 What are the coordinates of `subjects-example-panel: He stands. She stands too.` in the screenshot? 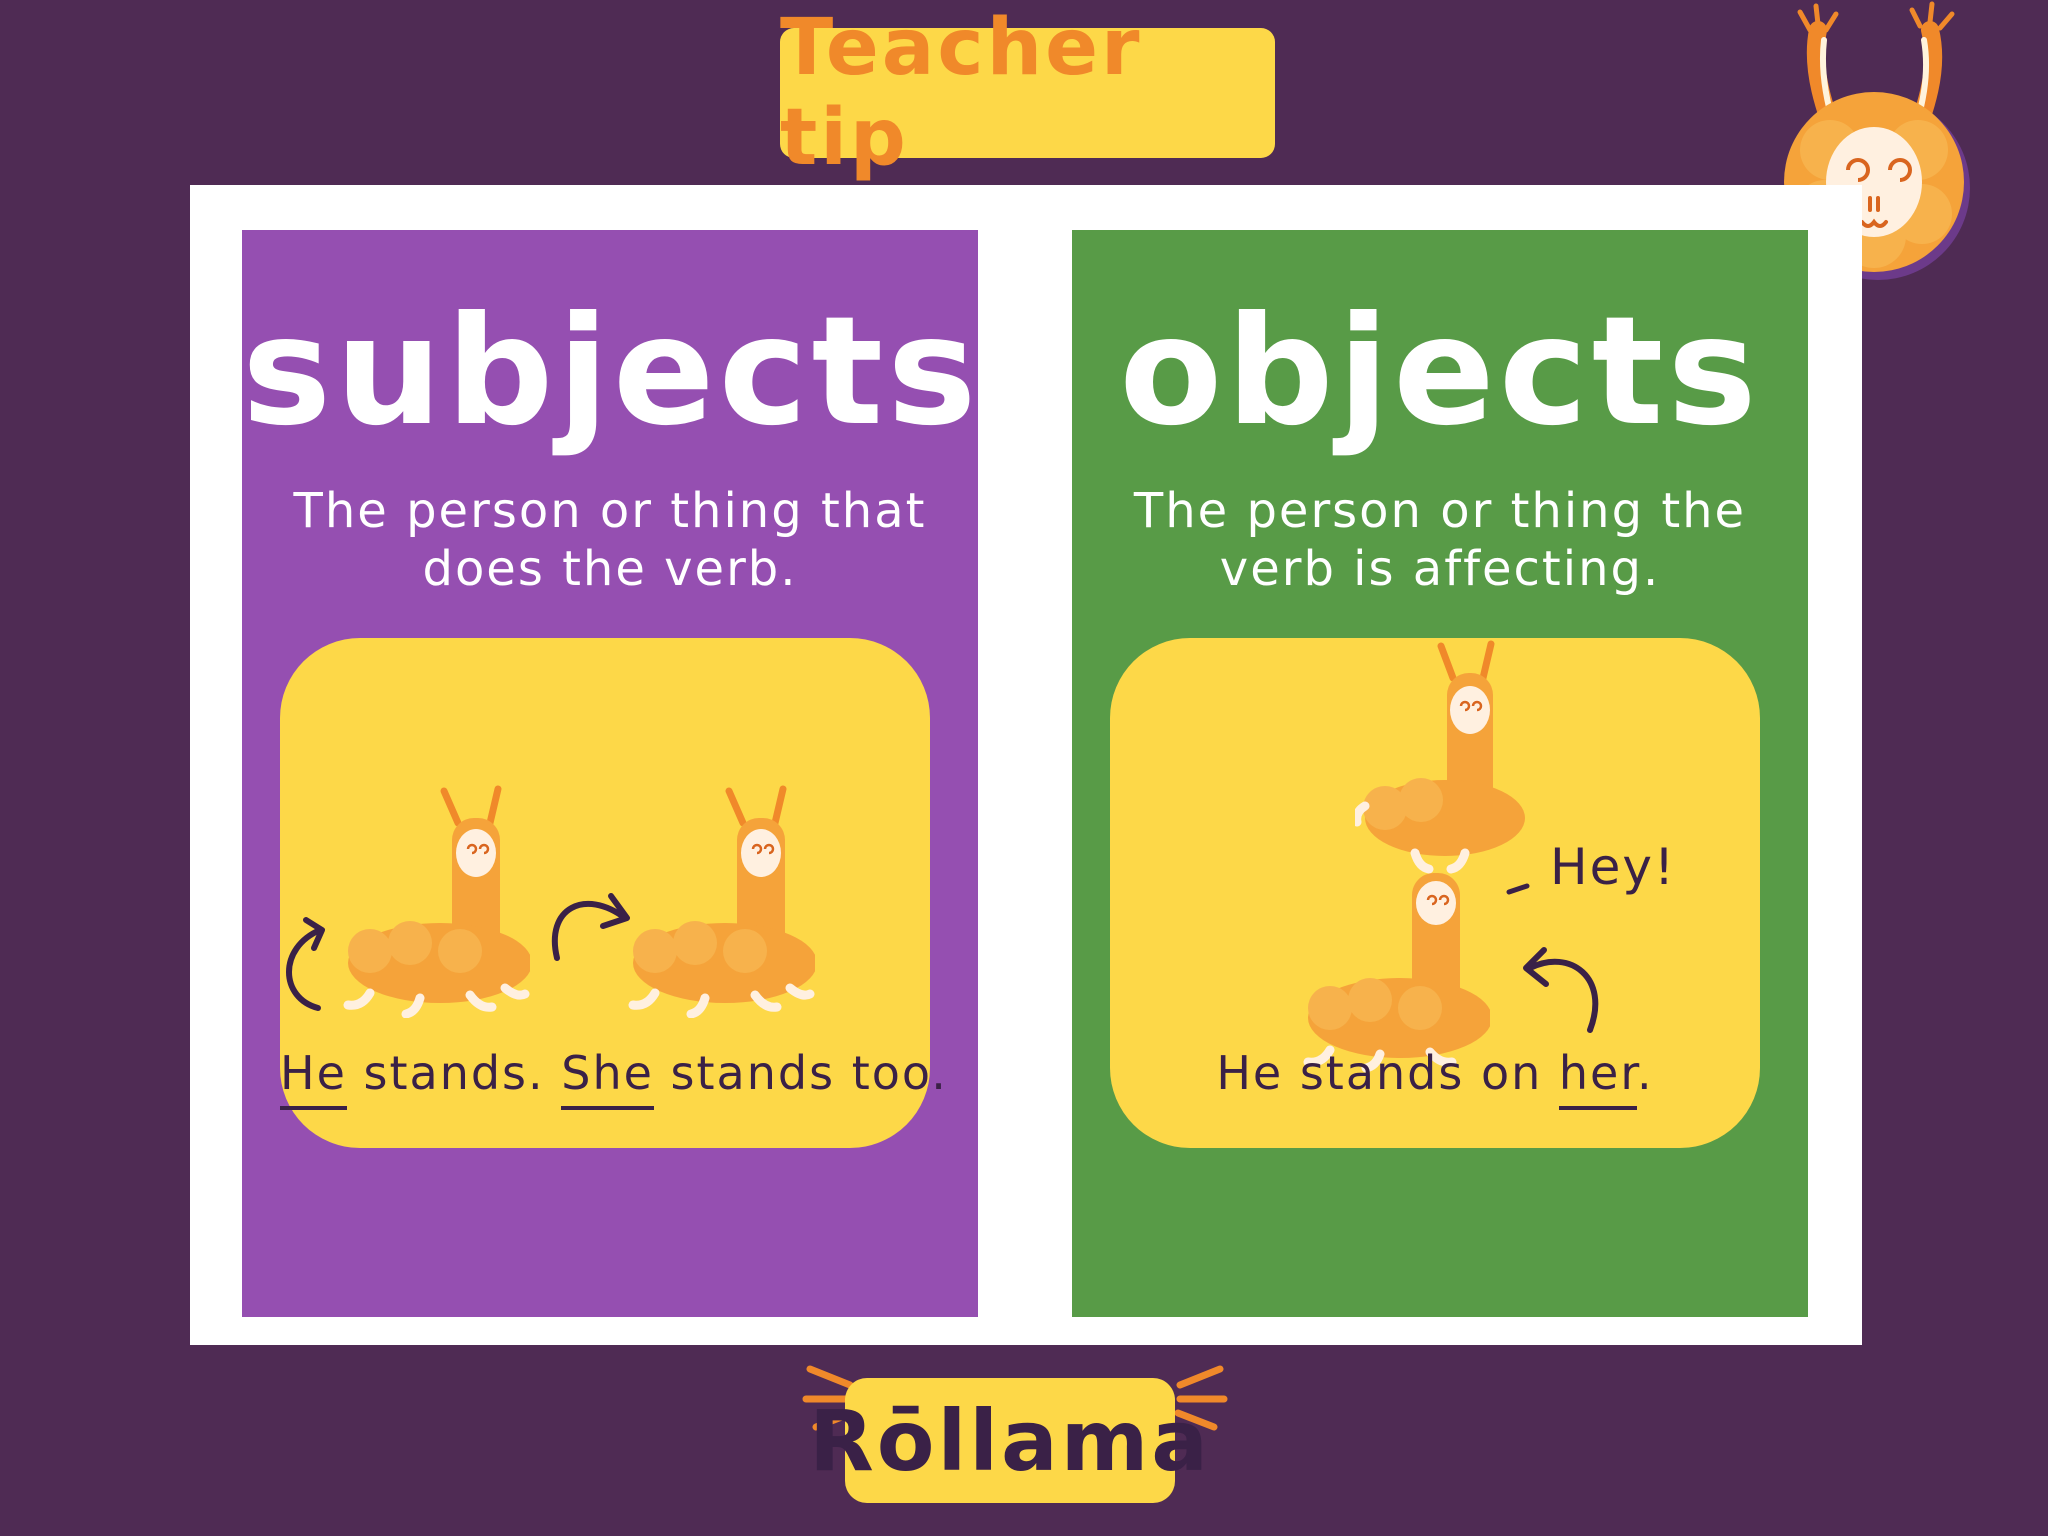 It's located at (613, 893).